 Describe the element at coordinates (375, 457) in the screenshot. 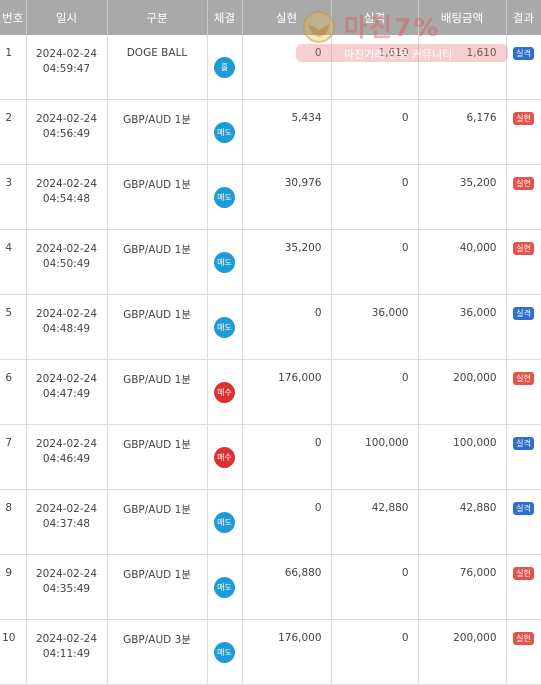

I see `row-lost: 100,000` at that location.